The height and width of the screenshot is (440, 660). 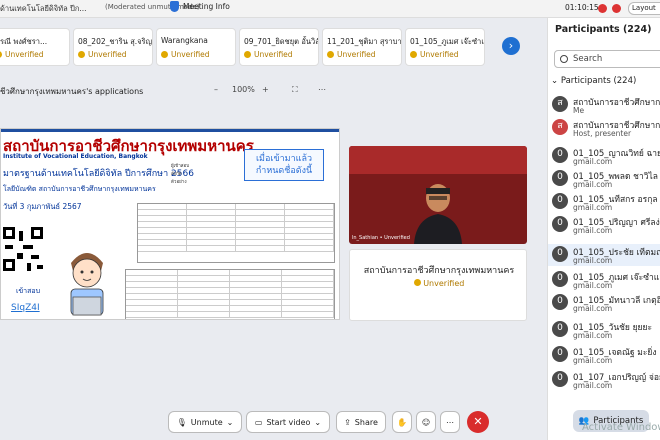 What do you see at coordinates (604, 255) in the screenshot?
I see `participant-row: 001_105_ประชัย เทีตมณฑ...gmail.com` at bounding box center [604, 255].